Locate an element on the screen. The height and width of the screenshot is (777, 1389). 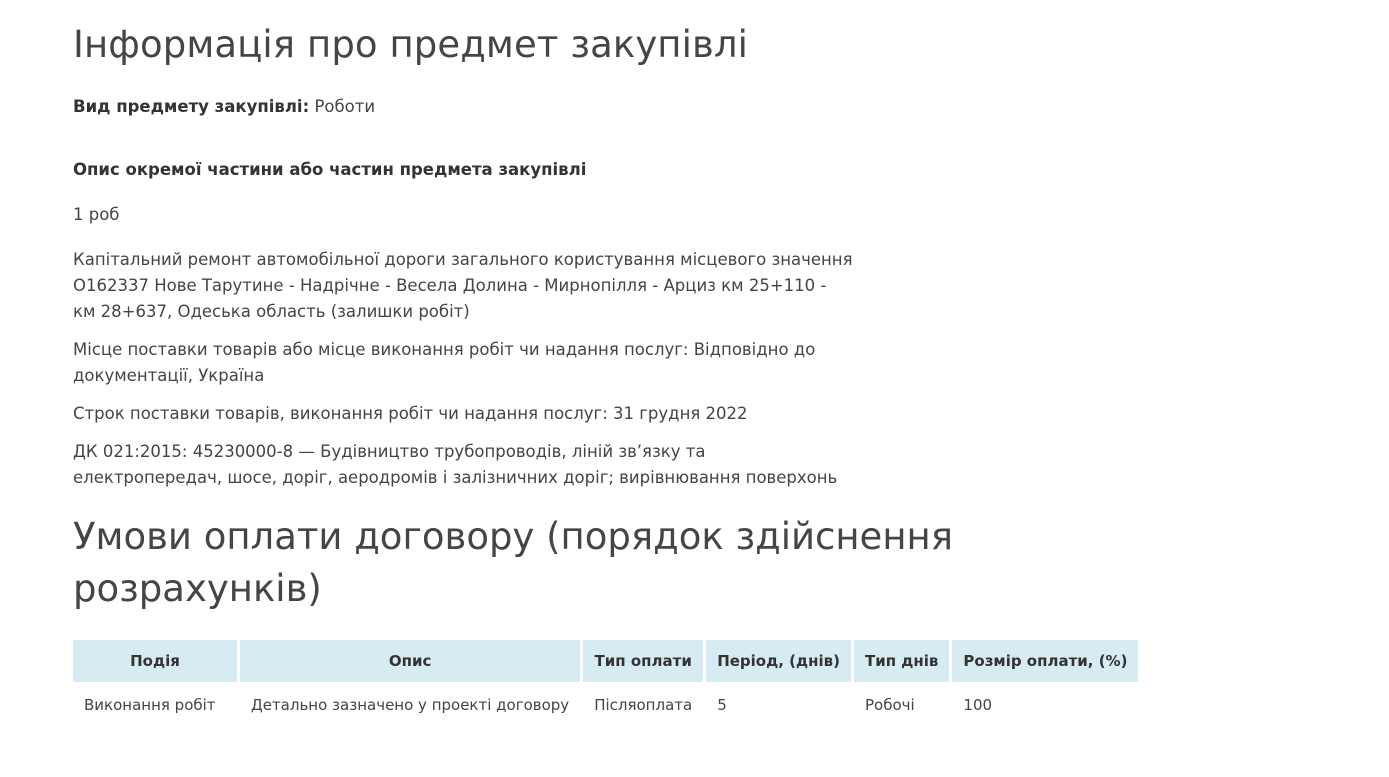
procurement-kind: Вид предмету закупівлі: Роботи is located at coordinates (224, 107).